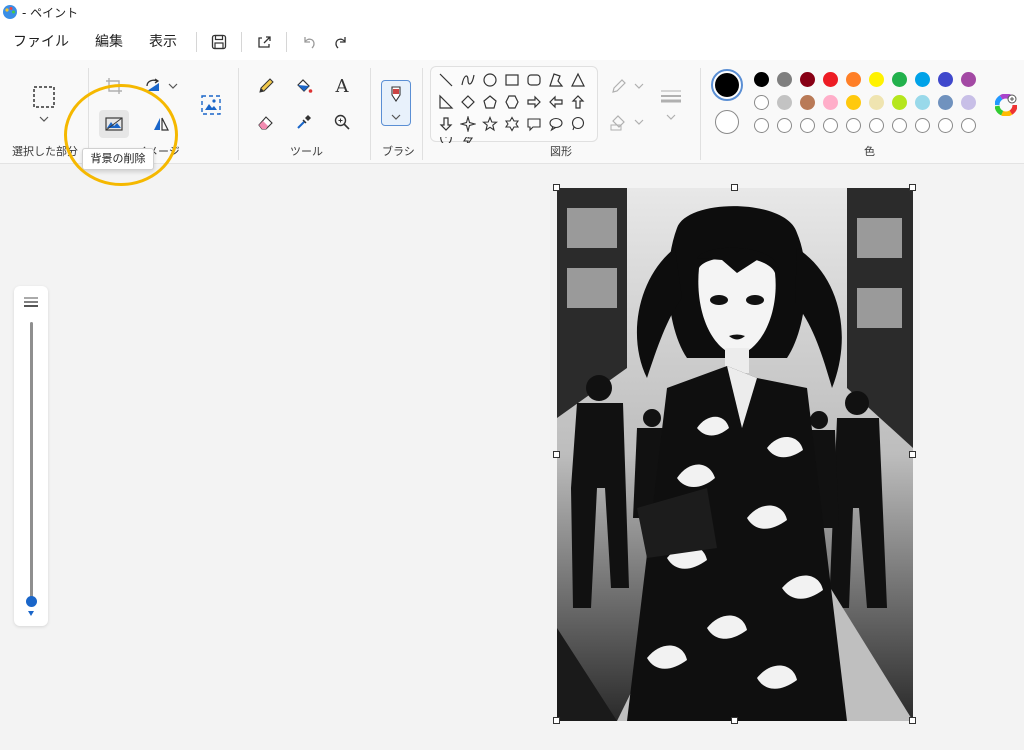  What do you see at coordinates (578, 102) in the screenshot?
I see `shape-up-arrow` at bounding box center [578, 102].